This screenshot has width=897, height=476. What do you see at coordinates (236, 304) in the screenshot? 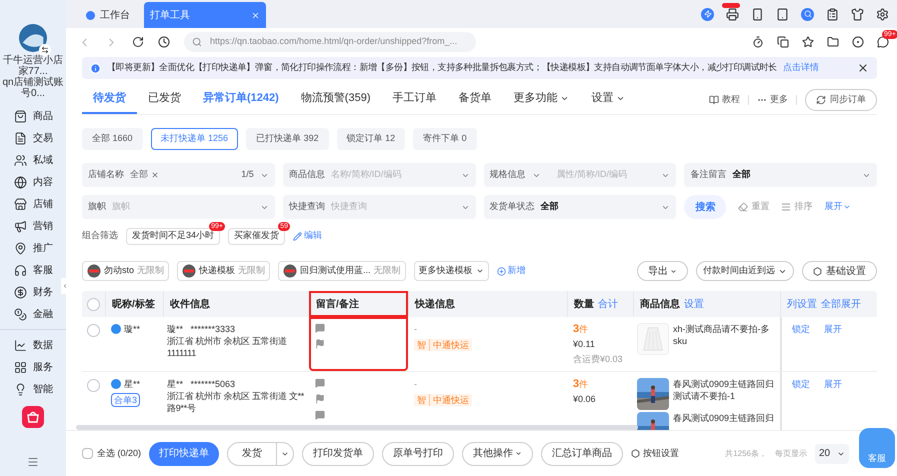
I see `column-header: 收件信息` at bounding box center [236, 304].